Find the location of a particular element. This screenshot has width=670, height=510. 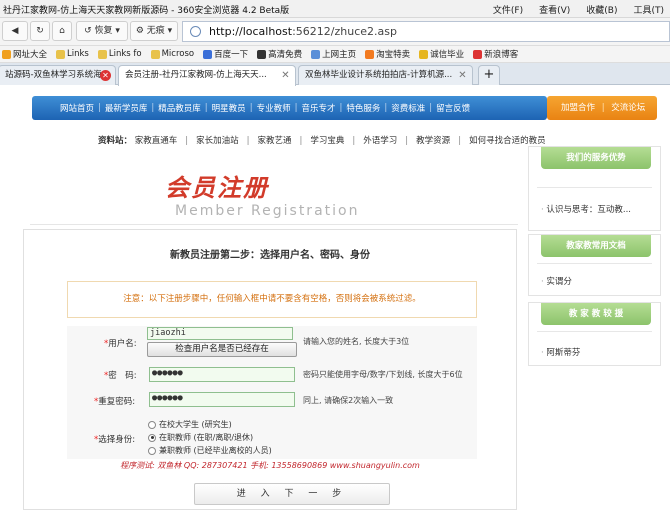

check-username-button: 检查用户名是否已经存在 is located at coordinates (222, 349).